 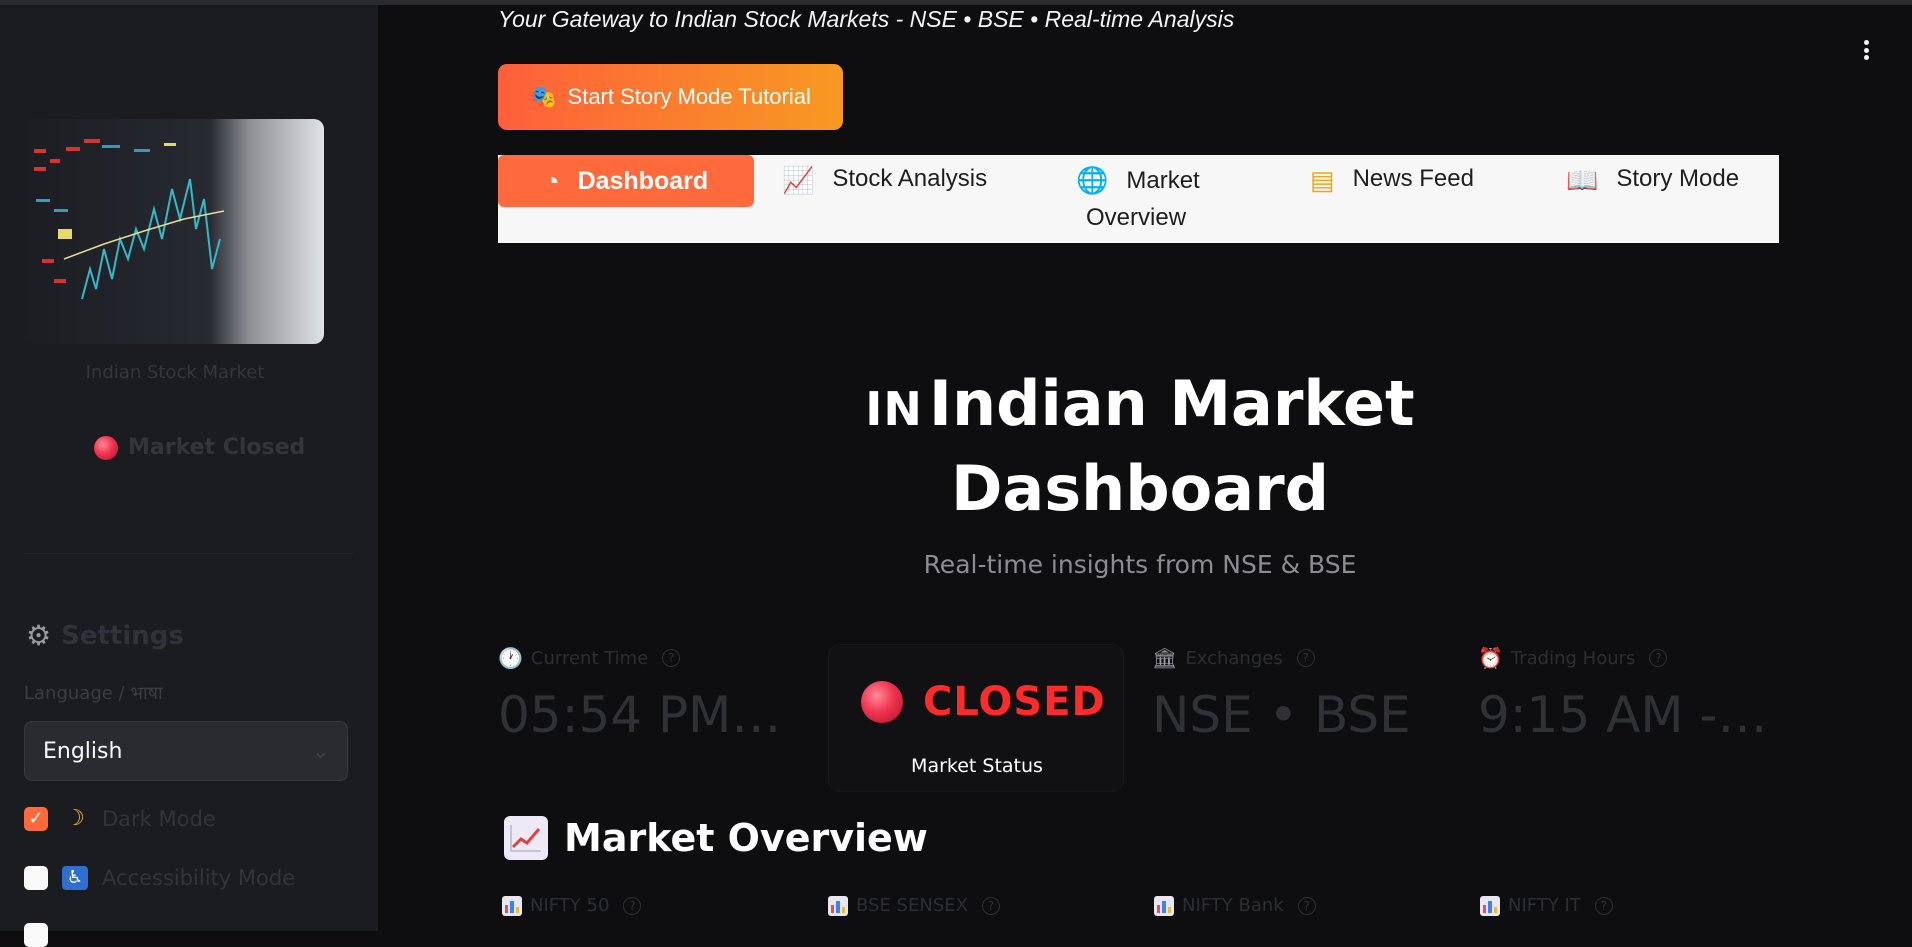 What do you see at coordinates (186, 751) in the screenshot?
I see `language-select: English ⌄` at bounding box center [186, 751].